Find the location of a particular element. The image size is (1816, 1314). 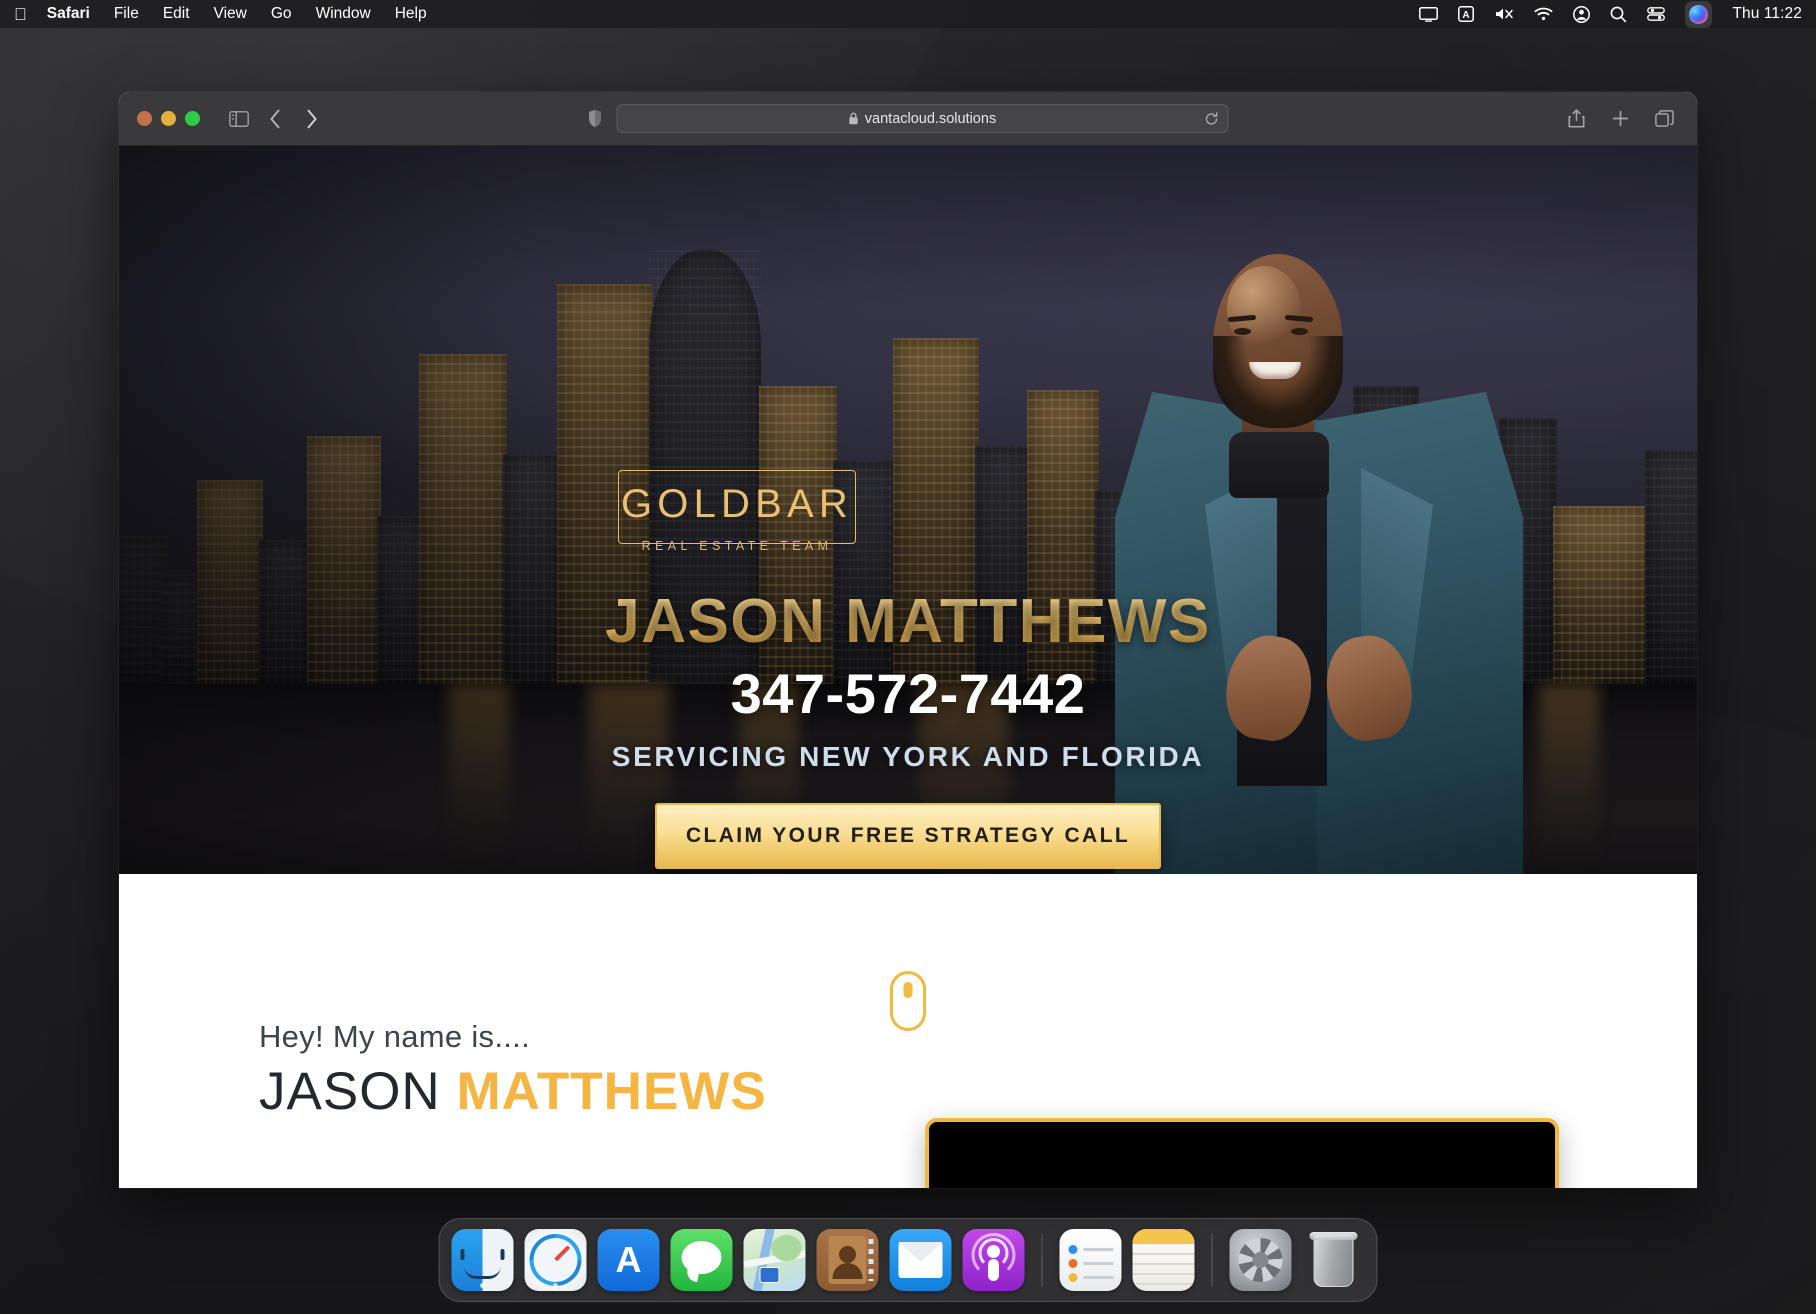

scroll-down-indicator is located at coordinates (908, 1001).